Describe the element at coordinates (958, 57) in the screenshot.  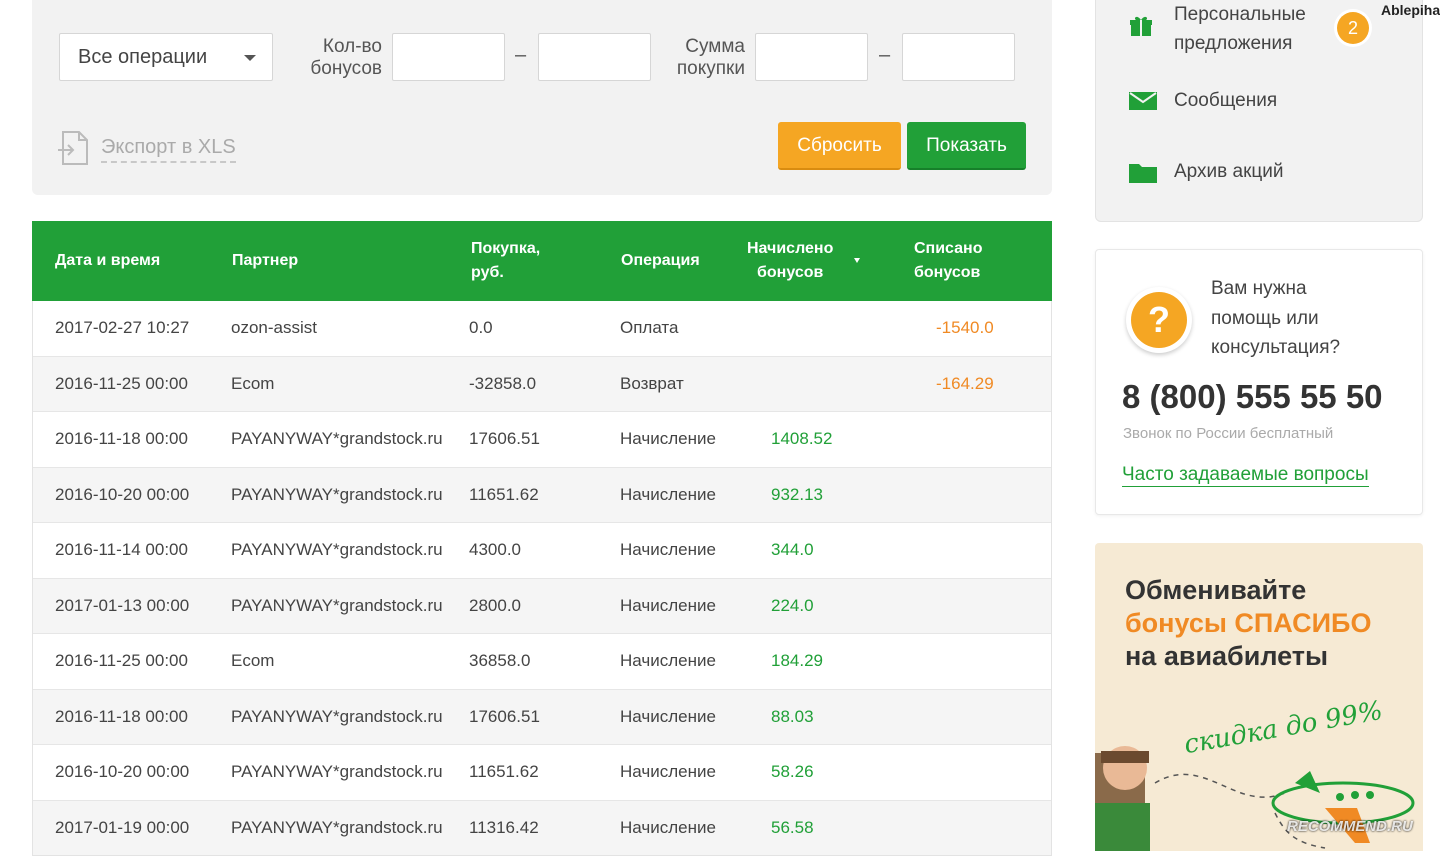
I see `purchase-sum-to-input` at that location.